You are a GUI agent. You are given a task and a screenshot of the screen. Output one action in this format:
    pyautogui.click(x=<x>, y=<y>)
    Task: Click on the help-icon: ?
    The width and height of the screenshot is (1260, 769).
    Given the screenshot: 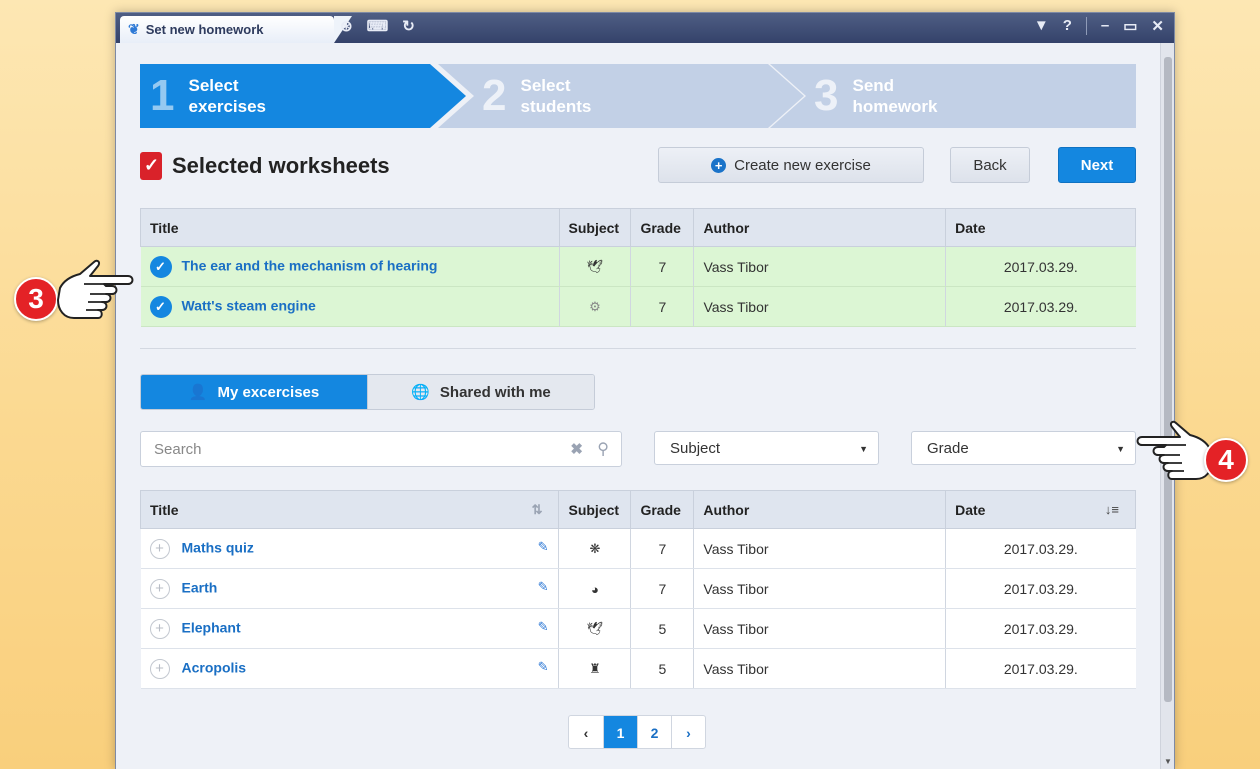 What is the action you would take?
    pyautogui.click(x=1067, y=26)
    